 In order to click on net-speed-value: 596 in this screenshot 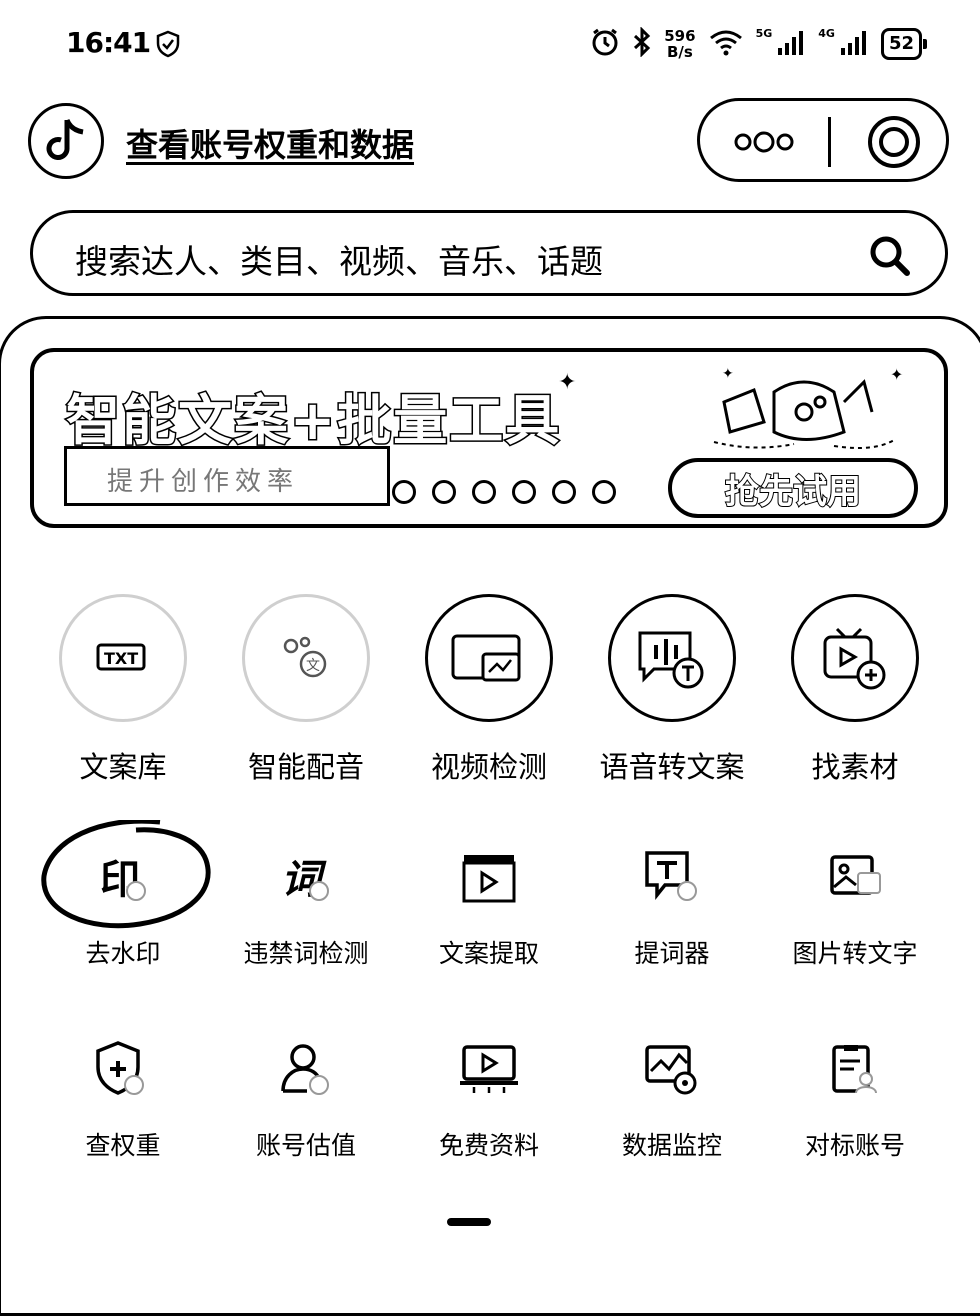, I will do `click(680, 36)`.